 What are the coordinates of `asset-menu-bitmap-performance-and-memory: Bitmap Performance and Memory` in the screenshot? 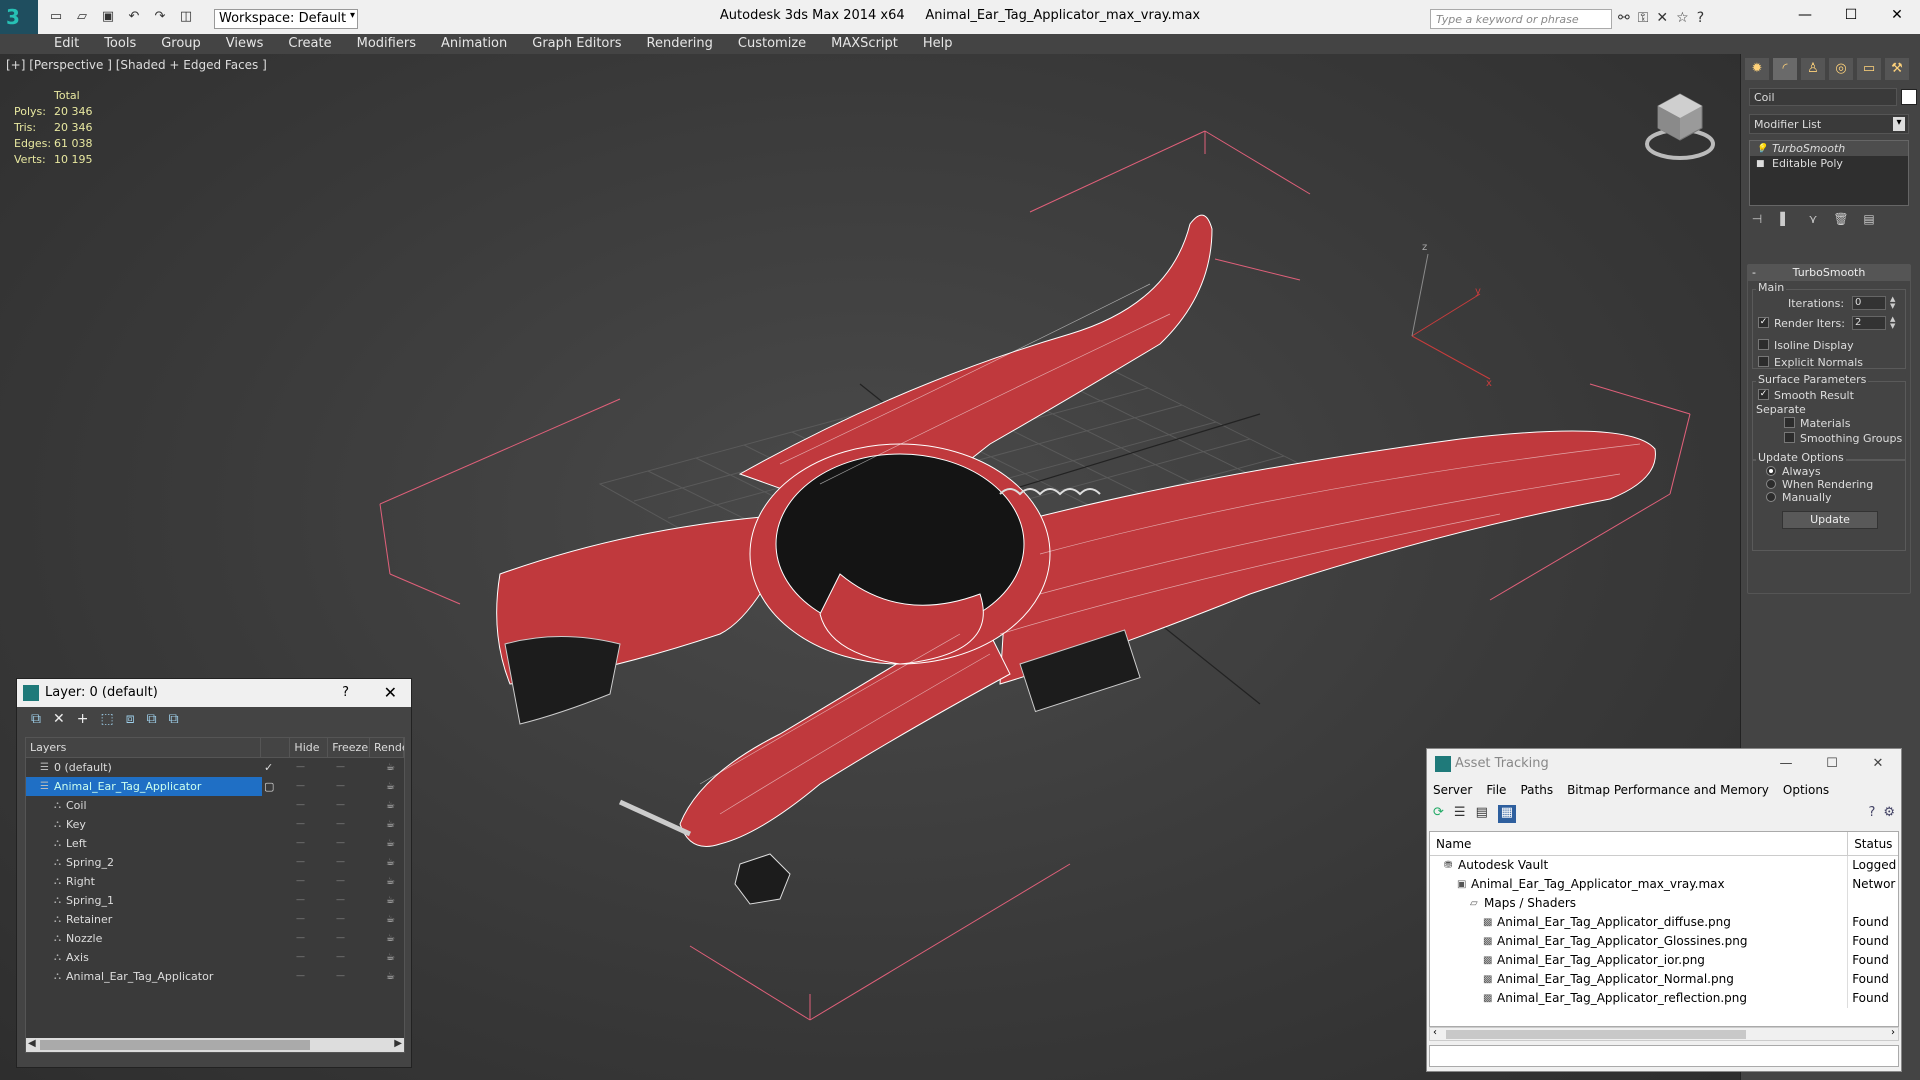 It's located at (1668, 790).